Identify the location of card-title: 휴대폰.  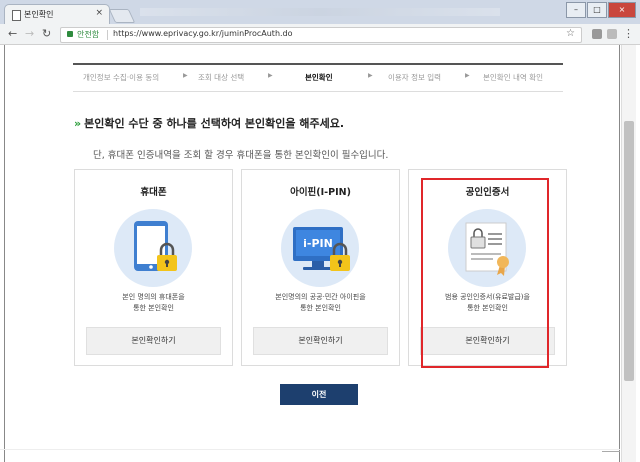
(153, 192).